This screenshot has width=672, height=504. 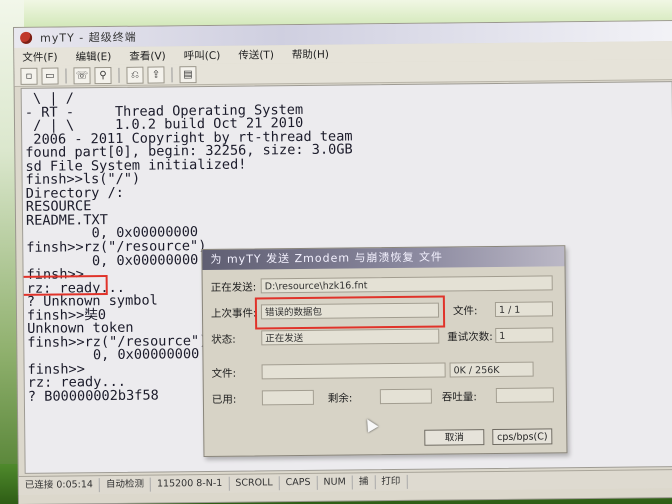 What do you see at coordinates (491, 369) in the screenshot?
I see `file-progress-text: 0K / 256K` at bounding box center [491, 369].